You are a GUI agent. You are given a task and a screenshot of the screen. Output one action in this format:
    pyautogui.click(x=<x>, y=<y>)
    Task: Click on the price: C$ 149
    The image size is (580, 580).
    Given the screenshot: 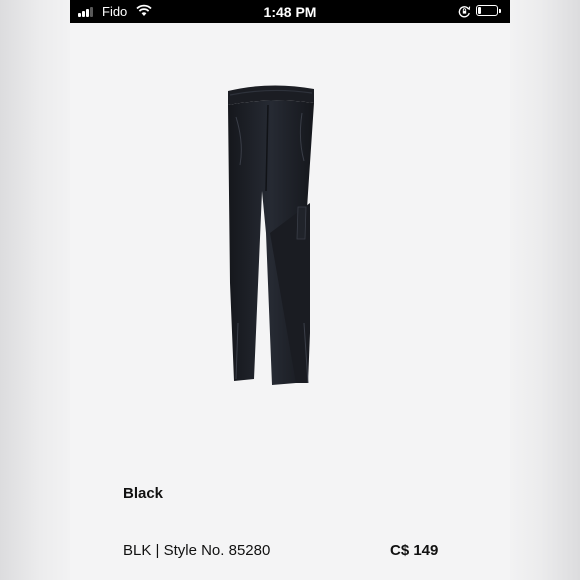 What is the action you would take?
    pyautogui.click(x=414, y=550)
    